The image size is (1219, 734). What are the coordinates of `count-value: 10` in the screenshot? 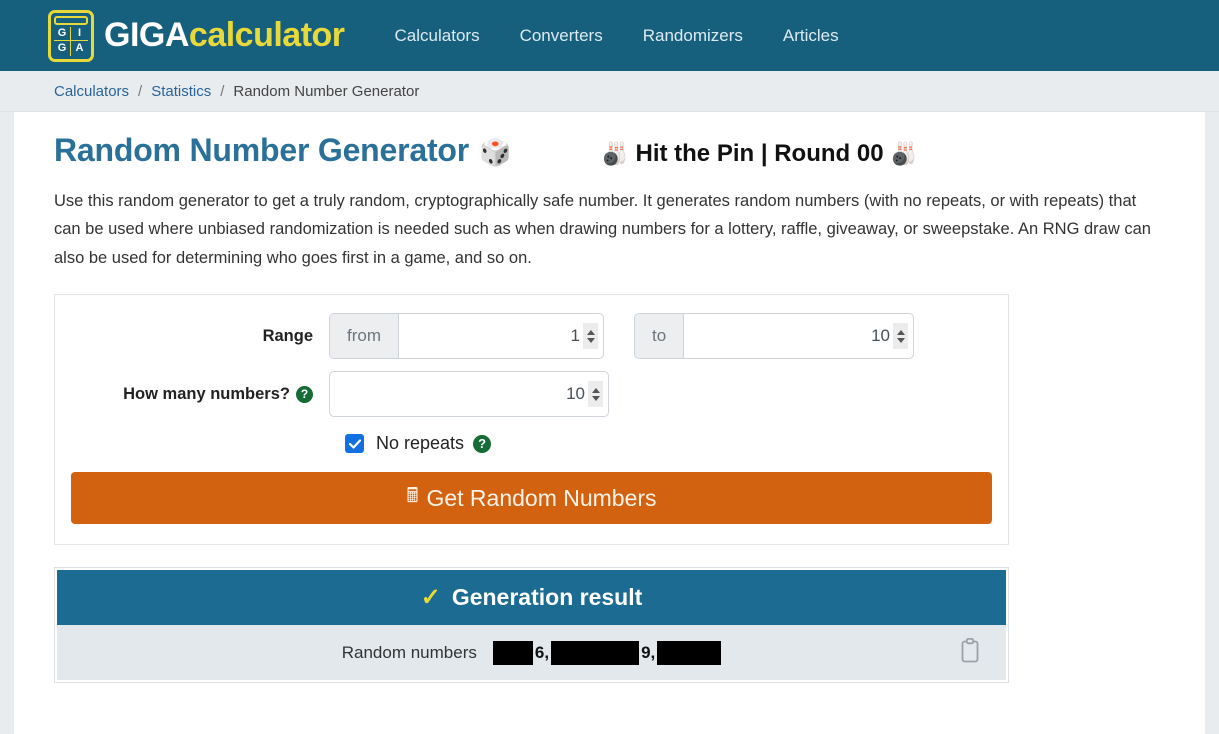 It's located at (575, 394).